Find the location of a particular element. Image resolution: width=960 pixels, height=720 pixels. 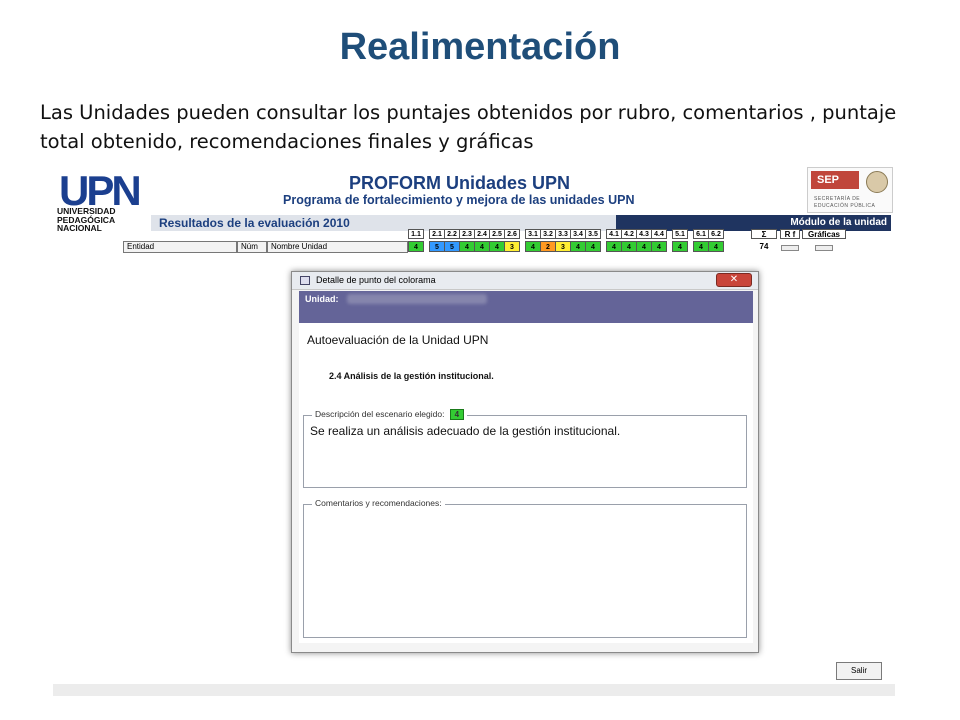

score-code: 4.1 is located at coordinates (614, 234).